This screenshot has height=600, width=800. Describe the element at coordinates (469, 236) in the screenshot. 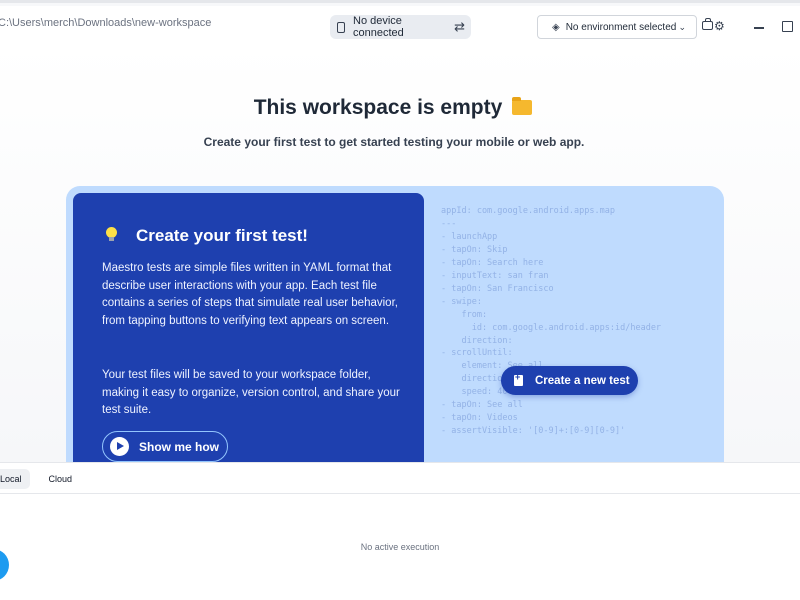

I see `code-line: - launchApp` at that location.